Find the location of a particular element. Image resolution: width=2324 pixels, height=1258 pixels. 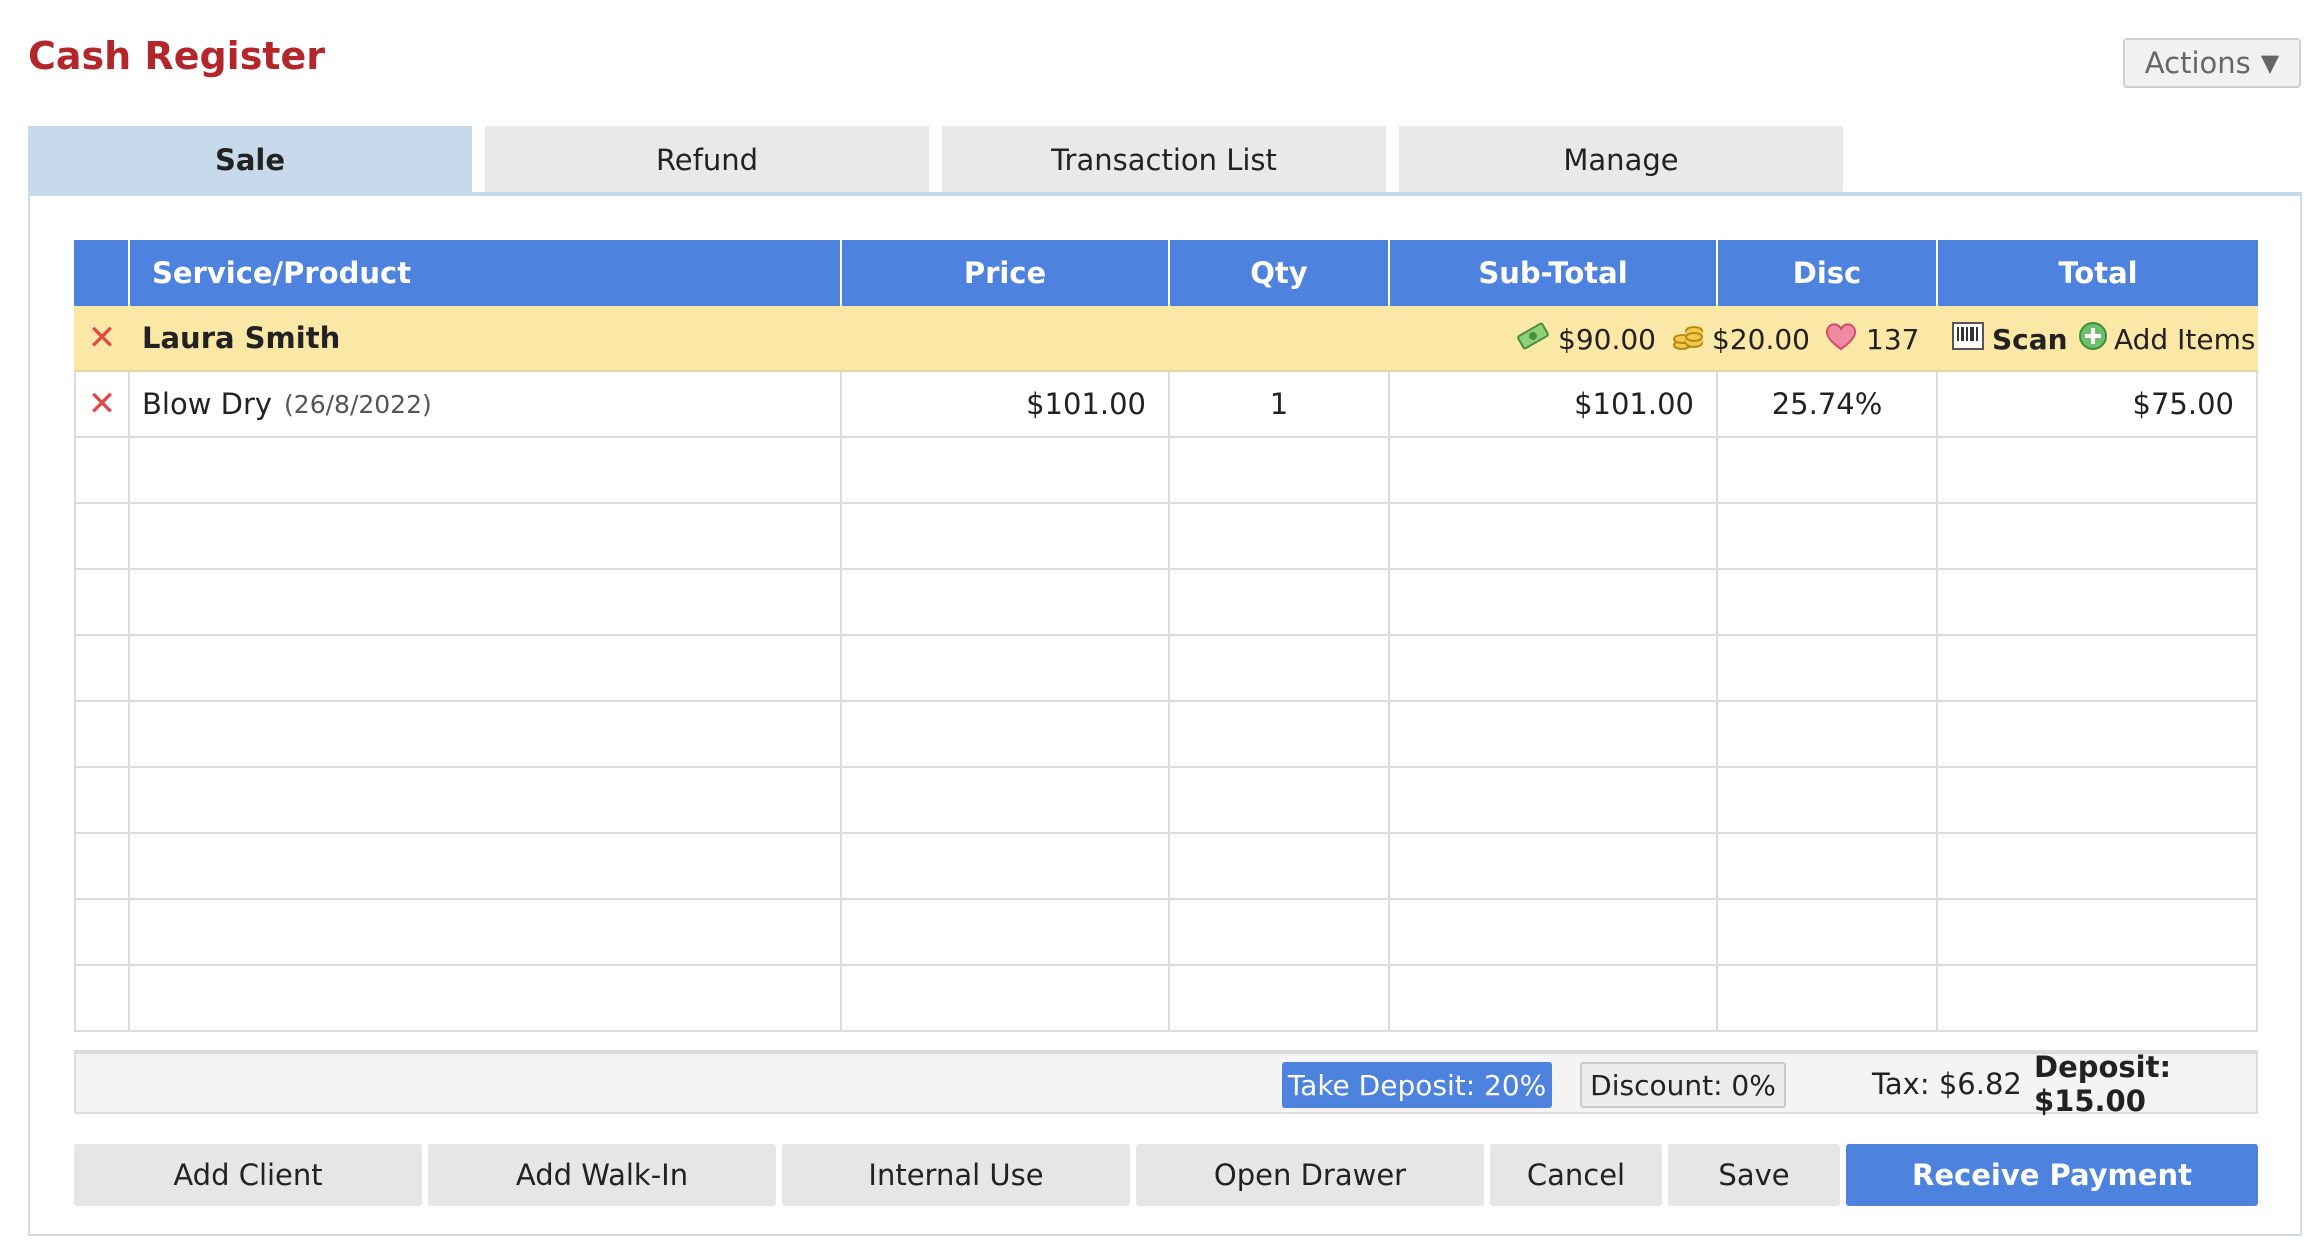

remove-item-button: ✕ is located at coordinates (102, 404).